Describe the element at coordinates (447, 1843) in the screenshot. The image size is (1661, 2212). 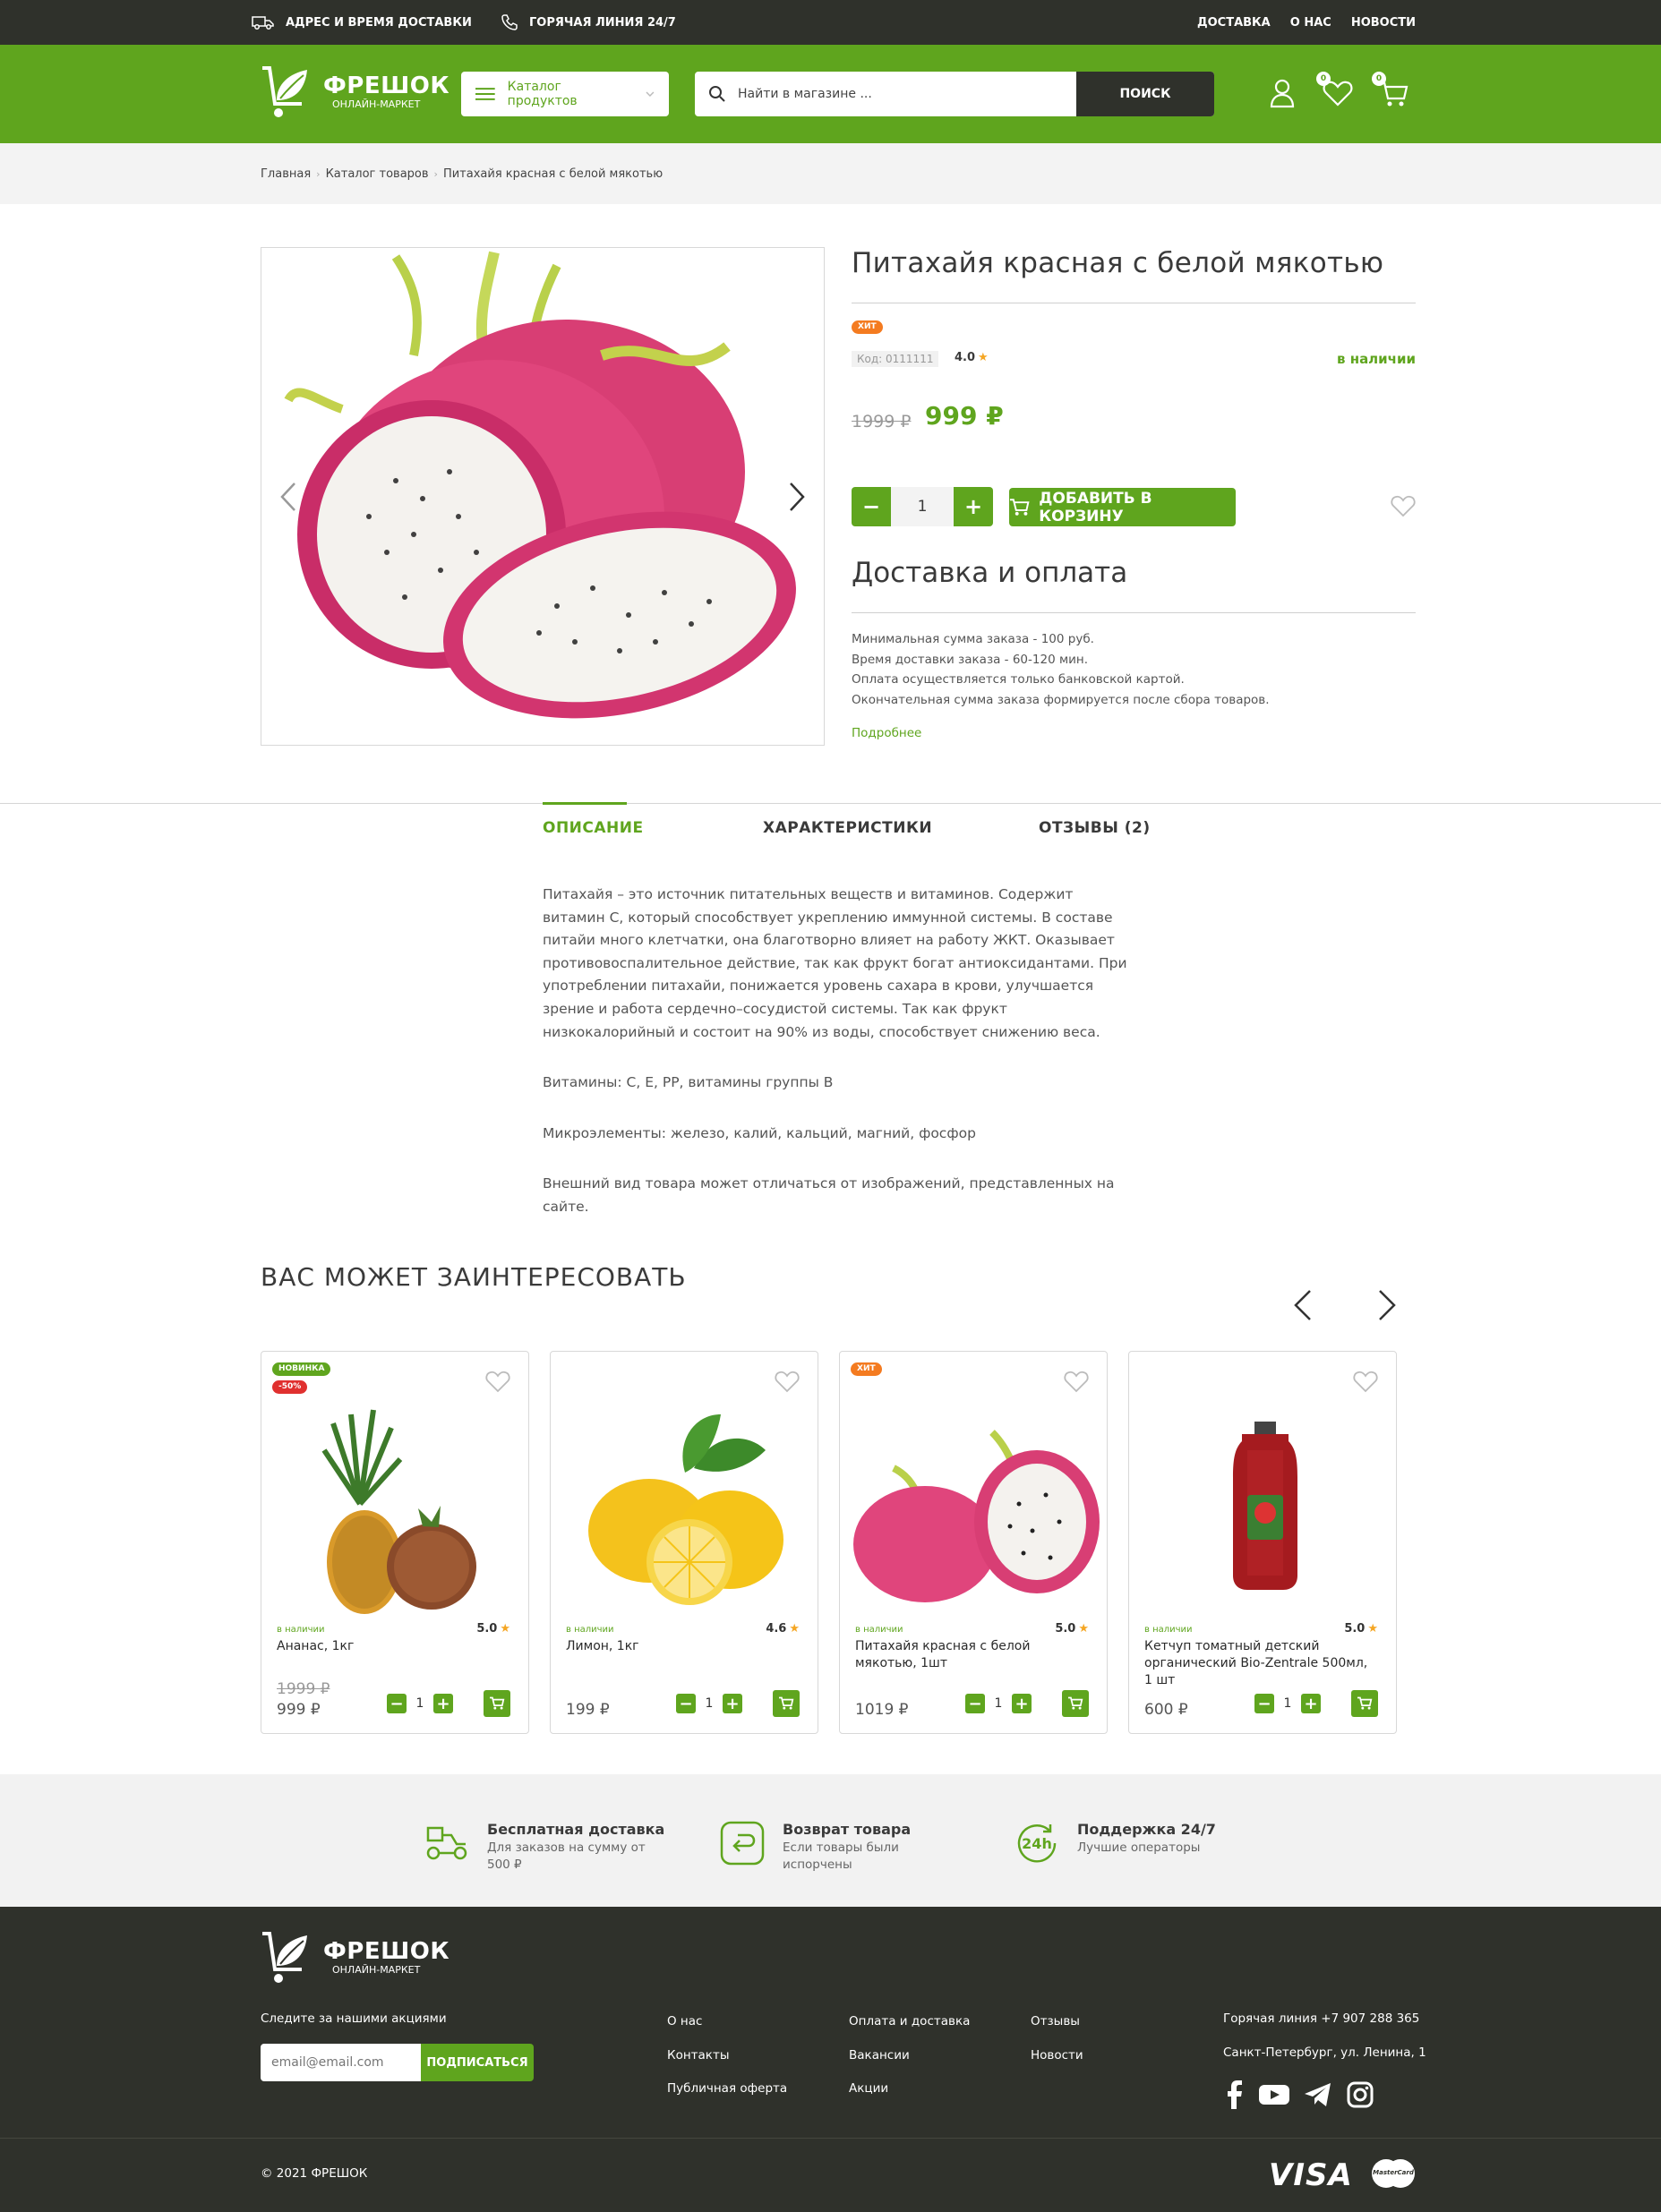
I see `scooter-icon` at that location.